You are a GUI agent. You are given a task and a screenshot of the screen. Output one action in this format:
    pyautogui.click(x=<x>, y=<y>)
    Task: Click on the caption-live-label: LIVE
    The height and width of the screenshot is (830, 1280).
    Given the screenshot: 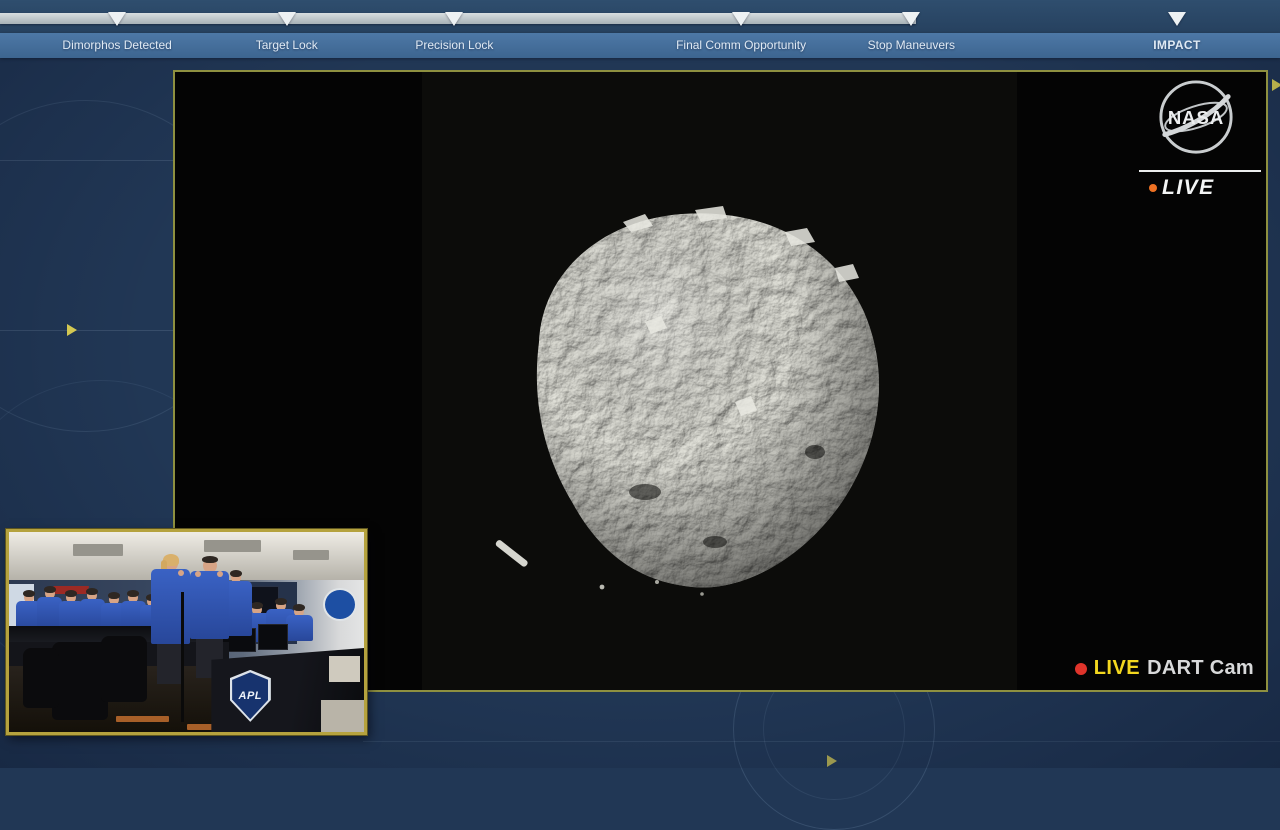 What is the action you would take?
    pyautogui.click(x=1117, y=668)
    